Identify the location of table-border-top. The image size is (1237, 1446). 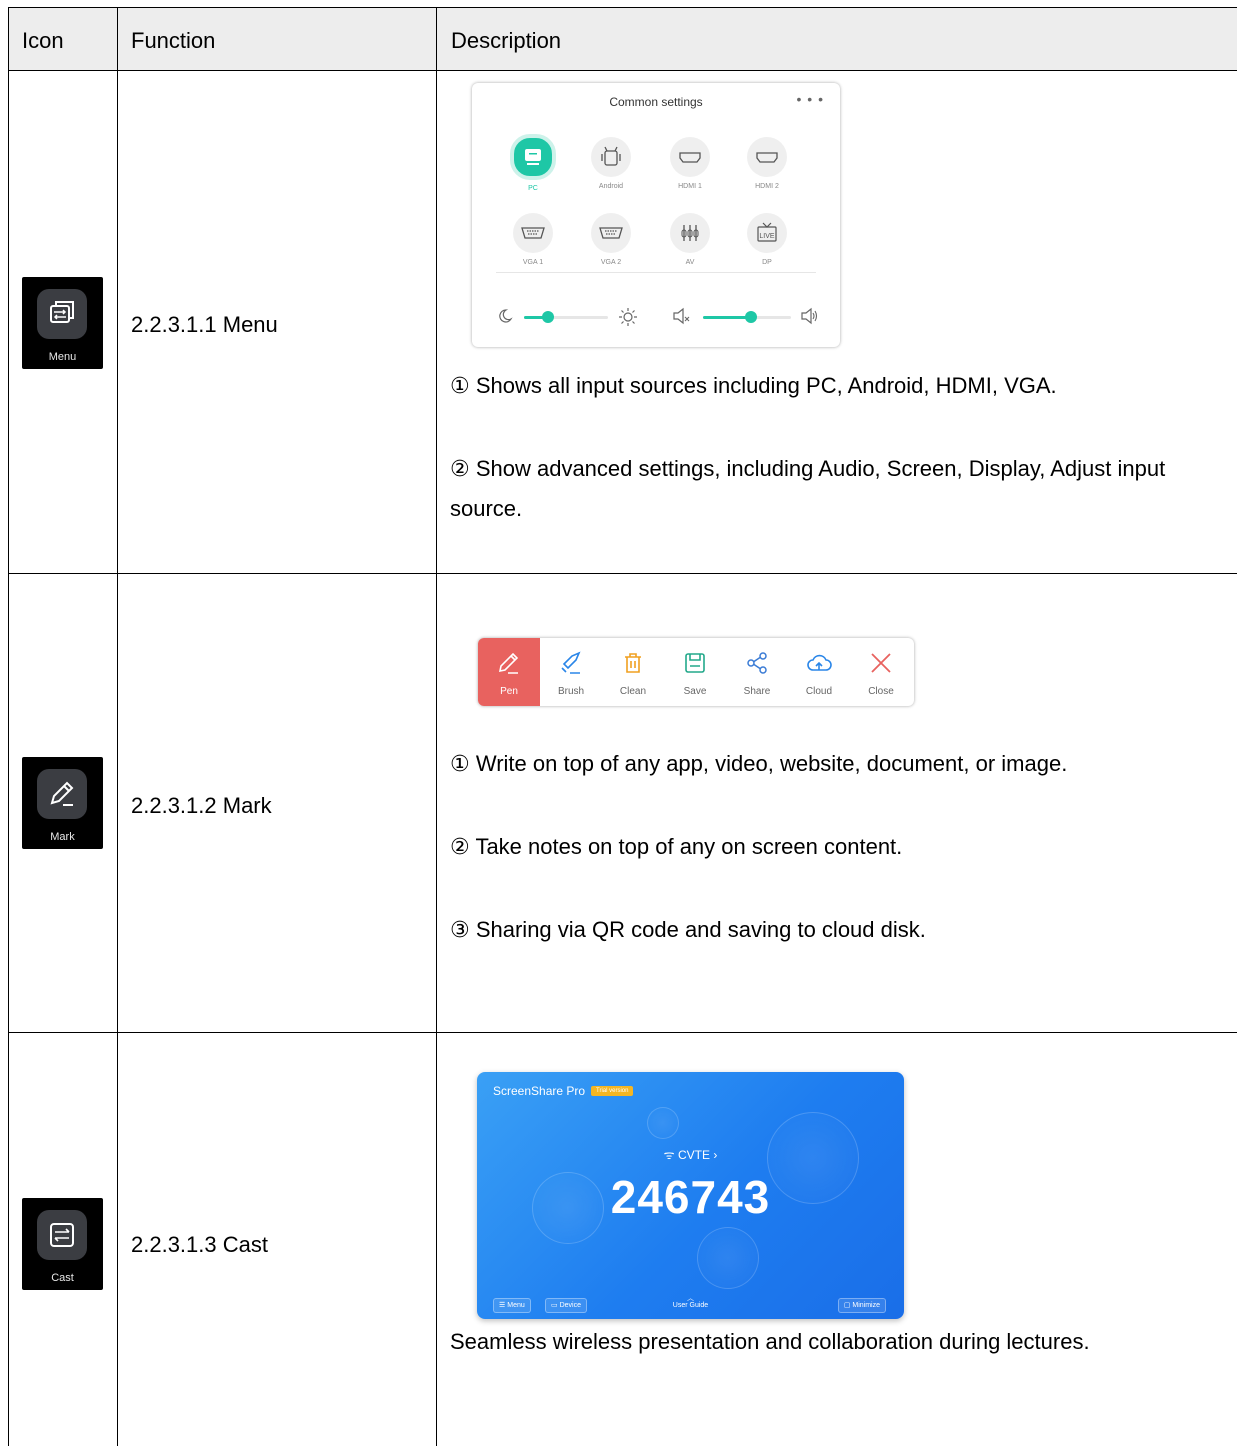
(622, 7).